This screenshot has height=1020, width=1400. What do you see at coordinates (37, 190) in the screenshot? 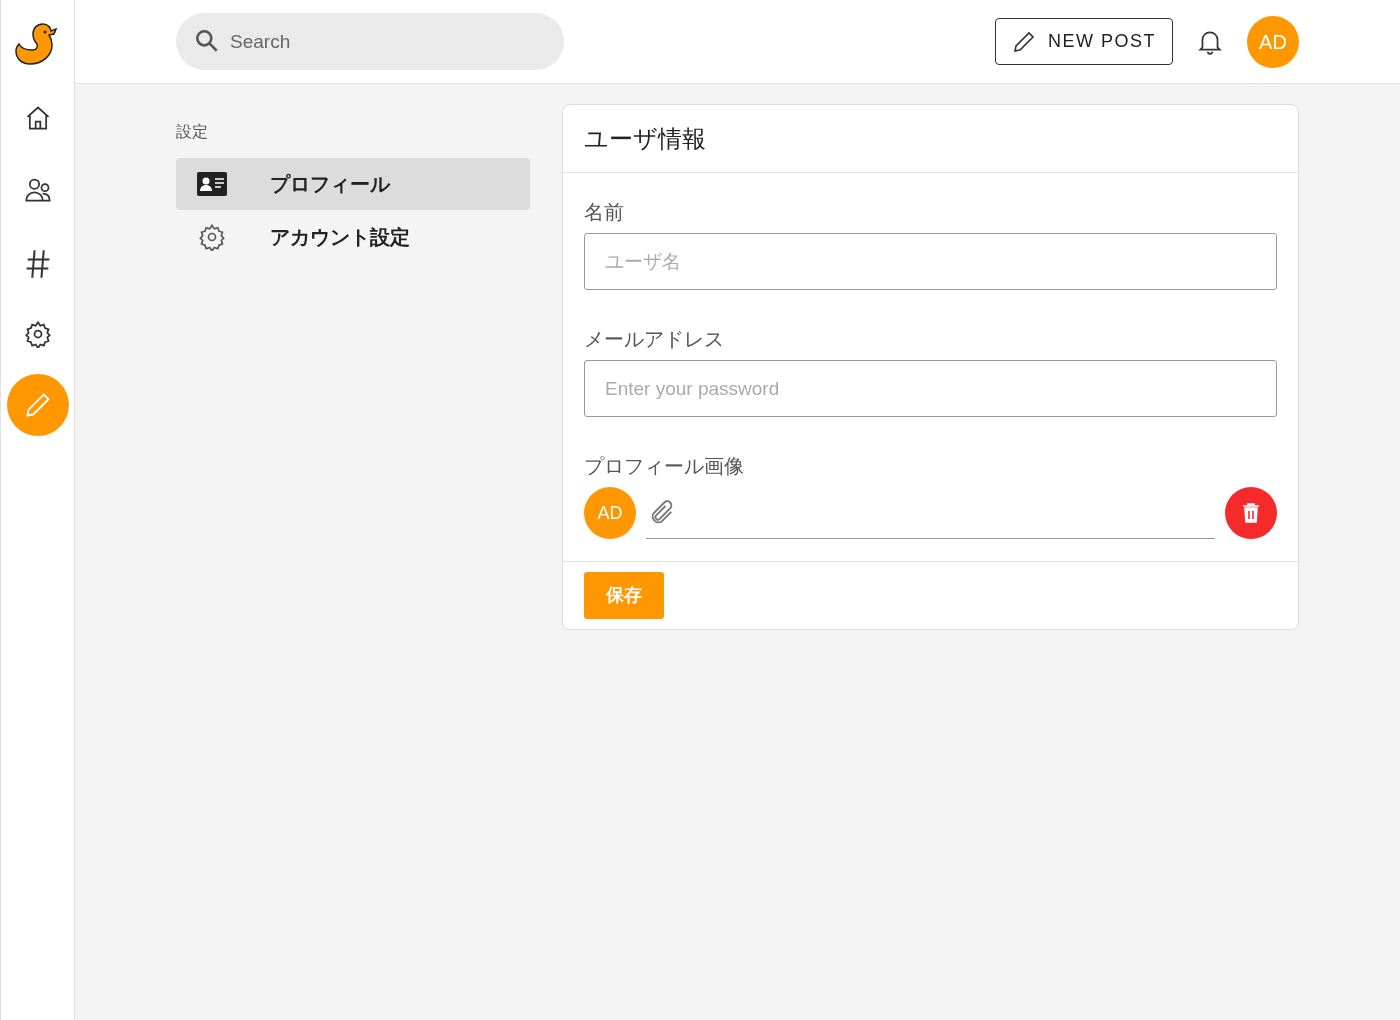
I see `people-icon` at bounding box center [37, 190].